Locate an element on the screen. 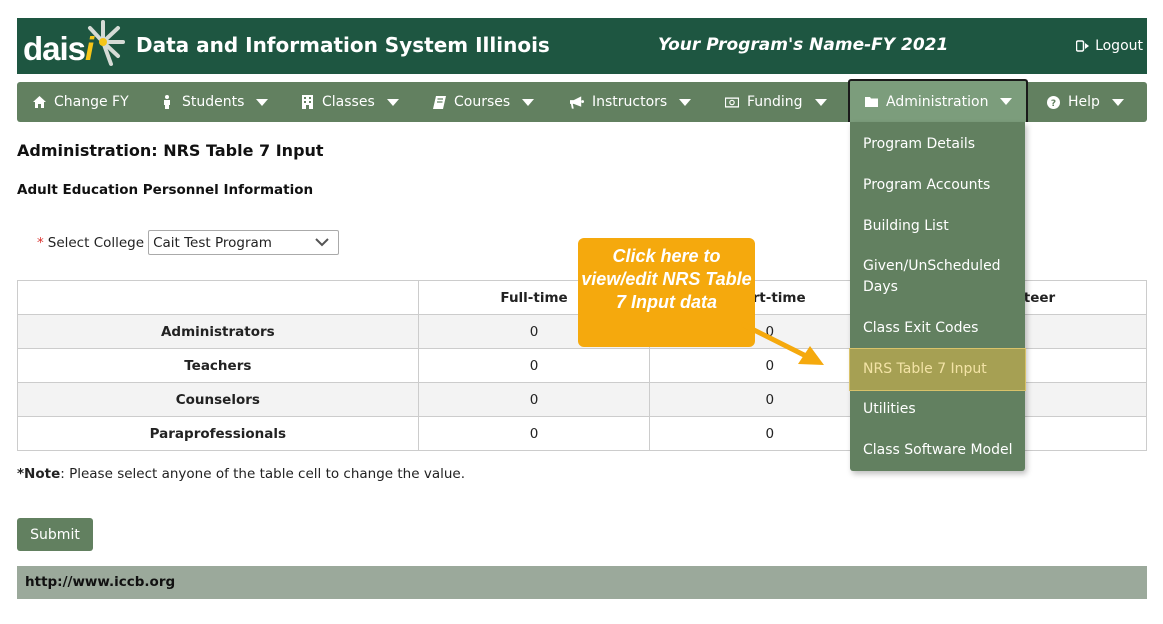 The image size is (1163, 624). nav-label: Funding is located at coordinates (775, 102).